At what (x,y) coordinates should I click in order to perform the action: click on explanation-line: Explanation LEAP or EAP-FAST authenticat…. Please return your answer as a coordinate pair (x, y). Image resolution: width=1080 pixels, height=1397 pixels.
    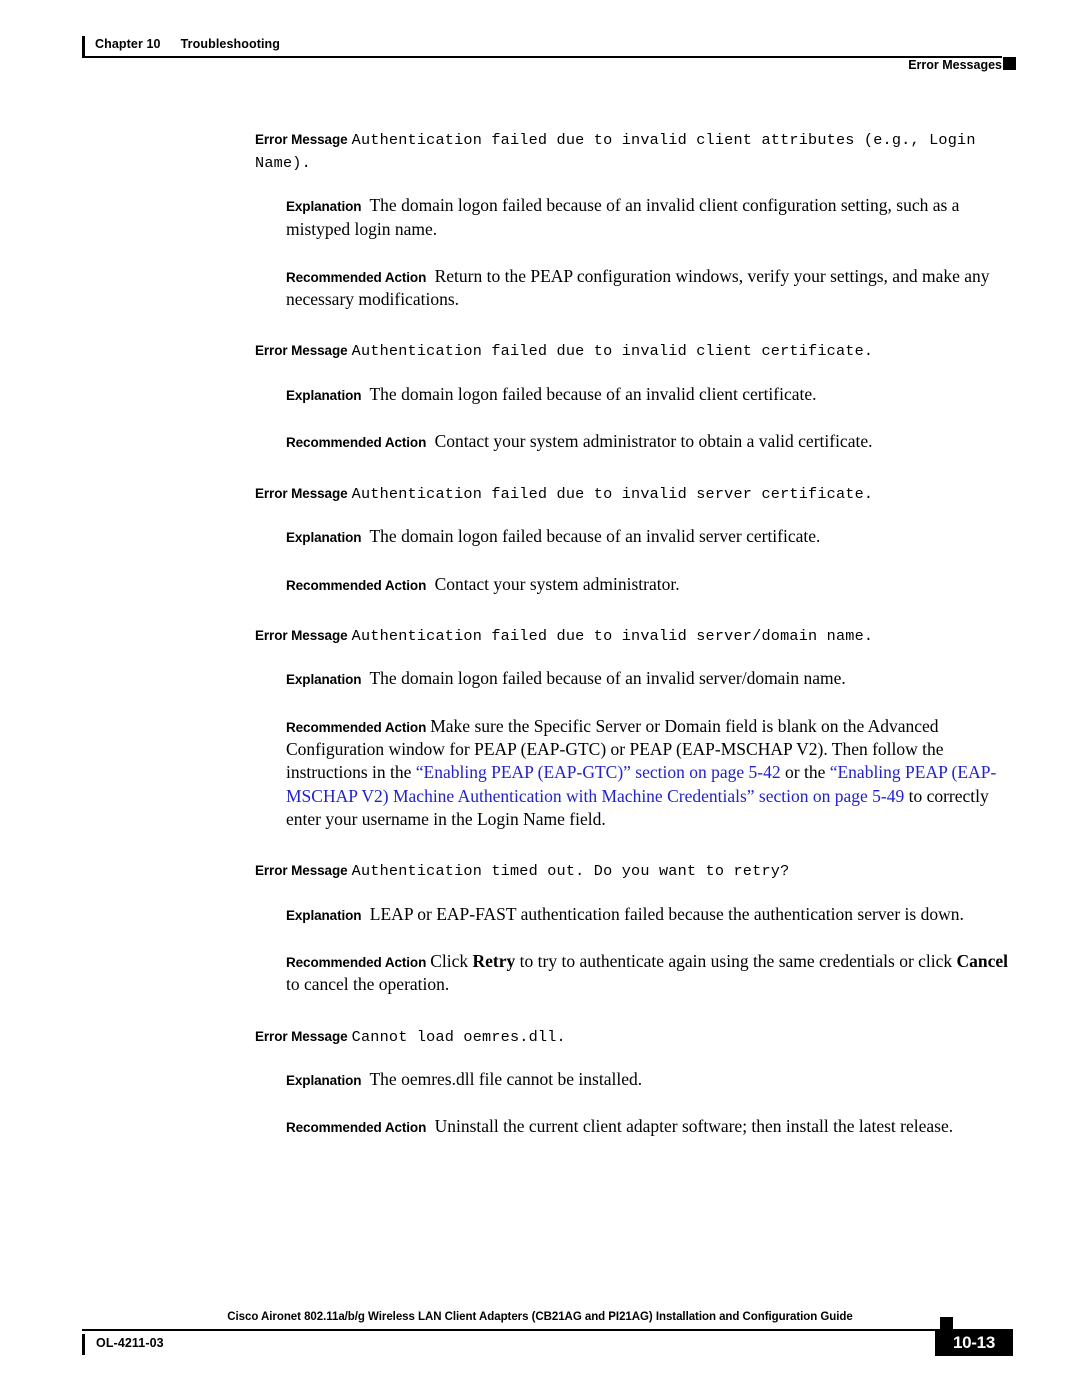
    Looking at the image, I should click on (540, 914).